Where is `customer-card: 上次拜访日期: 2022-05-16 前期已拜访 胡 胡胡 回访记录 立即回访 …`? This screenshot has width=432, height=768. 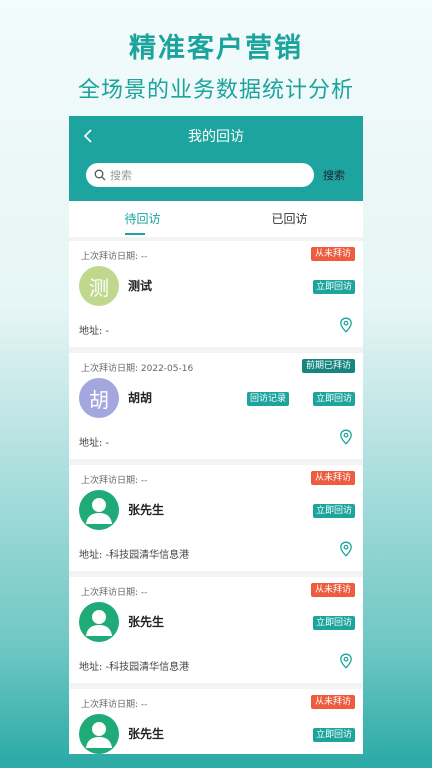
customer-card: 上次拜访日期: 2022-05-16 前期已拜访 胡 胡胡 回访记录 立即回访 … is located at coordinates (216, 406).